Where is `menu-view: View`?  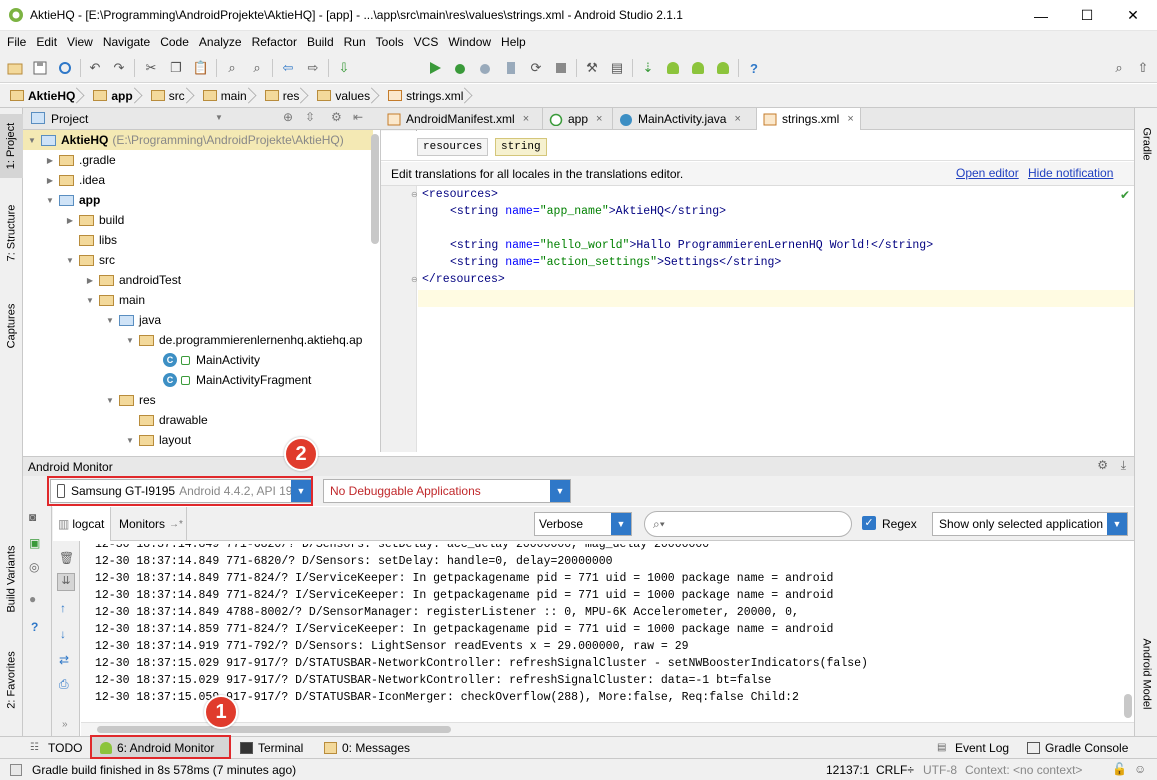 menu-view: View is located at coordinates (80, 42).